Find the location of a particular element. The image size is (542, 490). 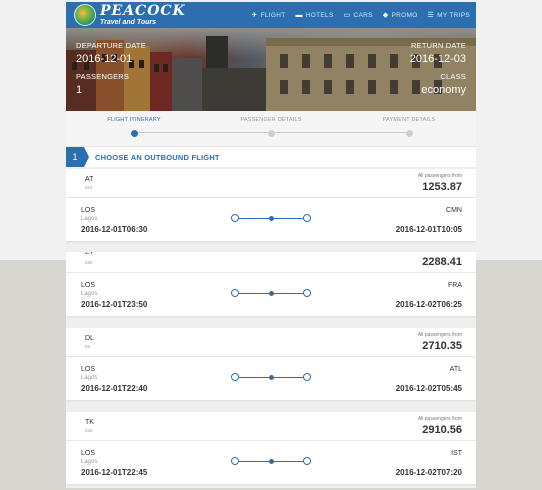

destination-code: IST is located at coordinates (456, 453).